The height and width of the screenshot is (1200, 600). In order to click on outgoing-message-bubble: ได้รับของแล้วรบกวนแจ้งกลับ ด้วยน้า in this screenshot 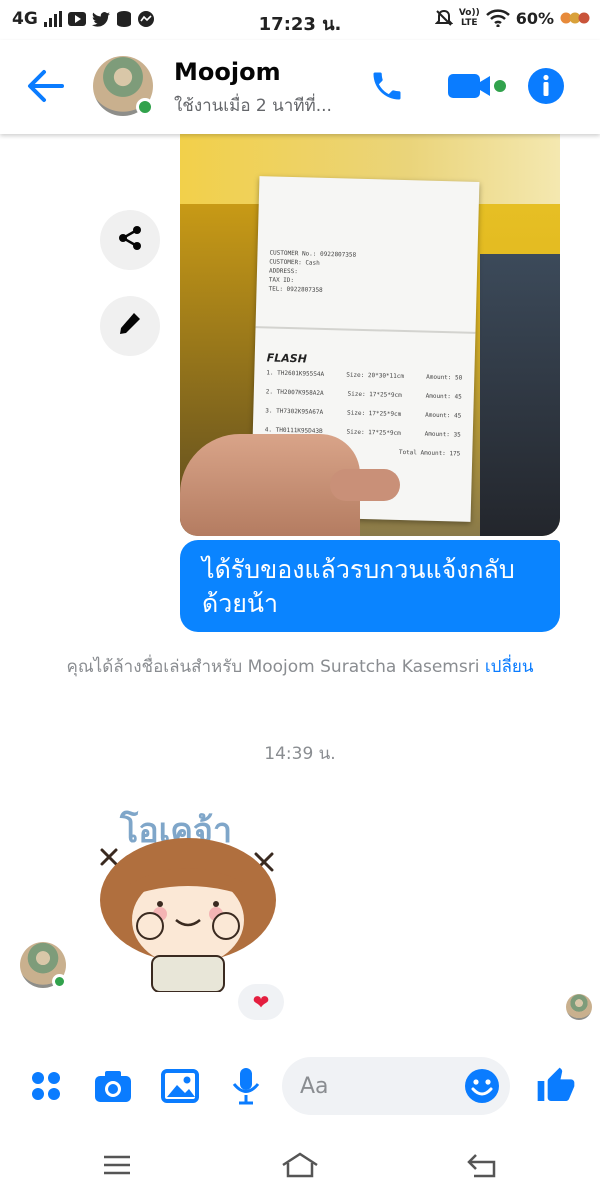, I will do `click(370, 586)`.